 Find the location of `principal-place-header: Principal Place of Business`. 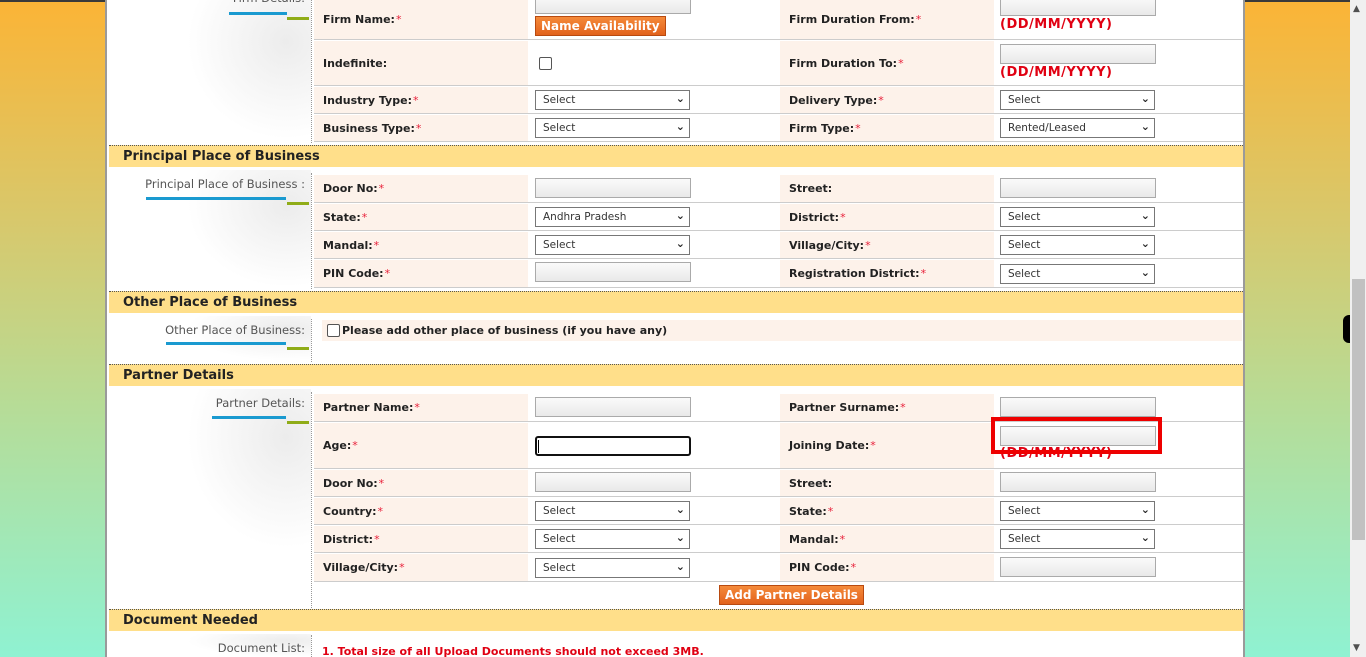

principal-place-header: Principal Place of Business is located at coordinates (676, 156).